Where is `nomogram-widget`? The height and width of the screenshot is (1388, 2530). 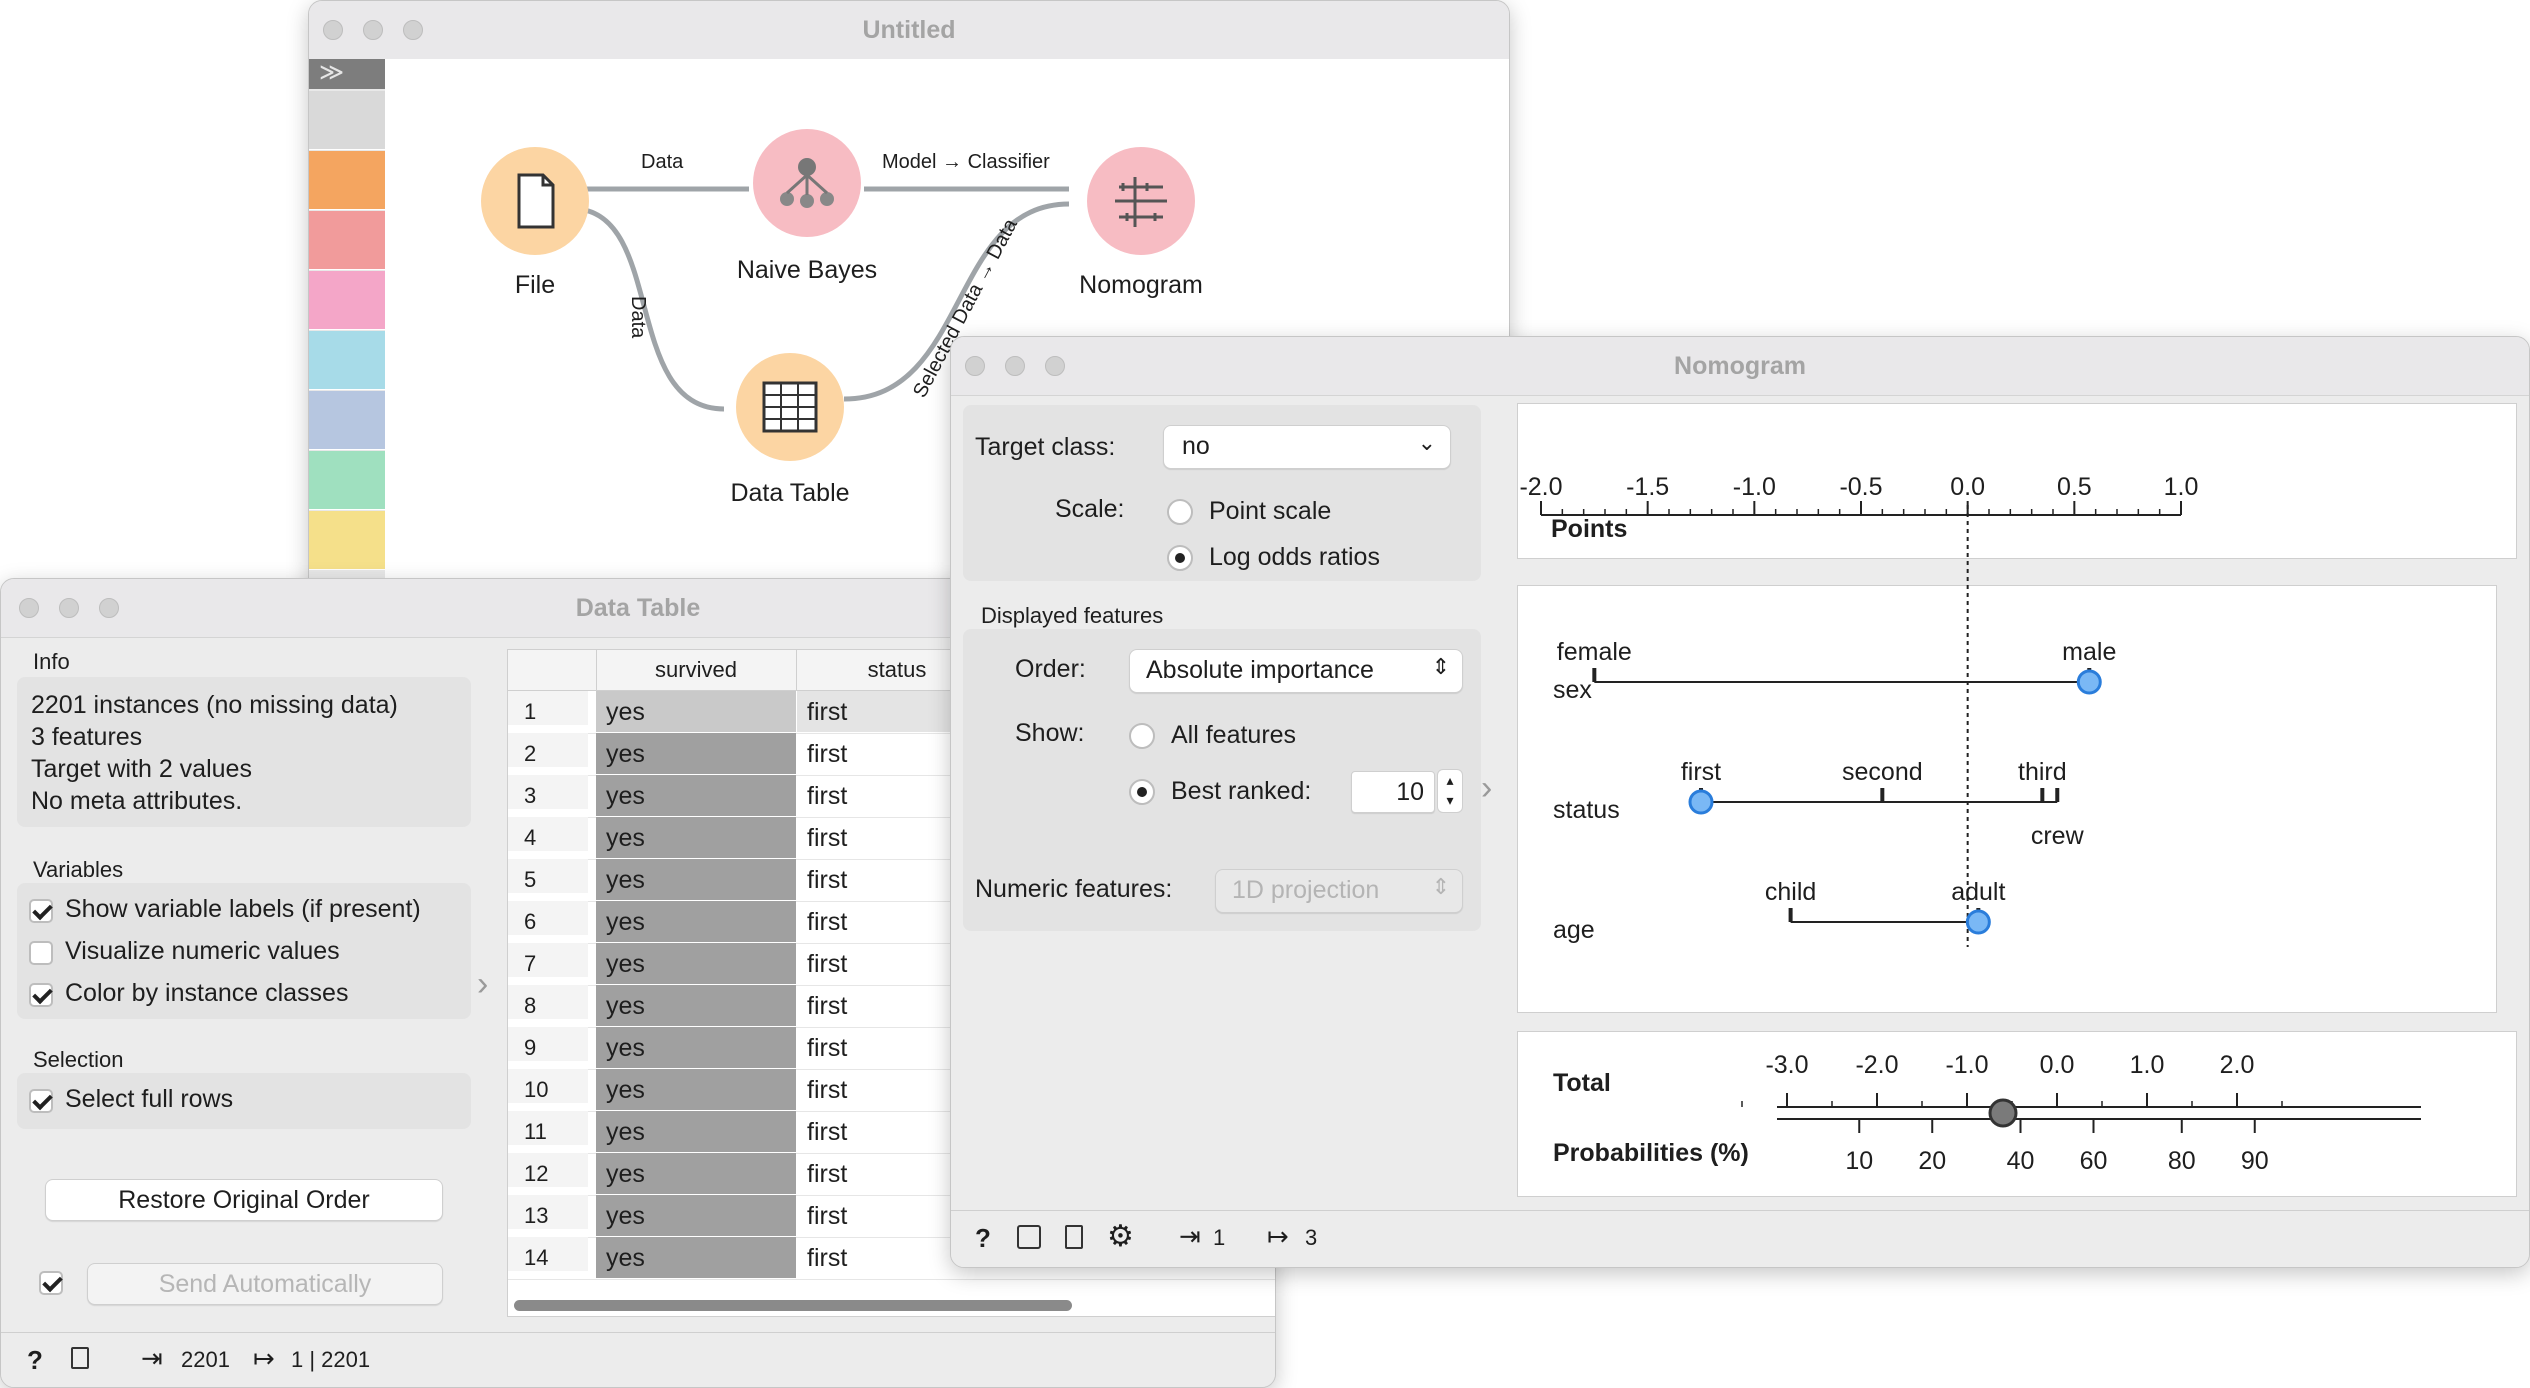 nomogram-widget is located at coordinates (1141, 201).